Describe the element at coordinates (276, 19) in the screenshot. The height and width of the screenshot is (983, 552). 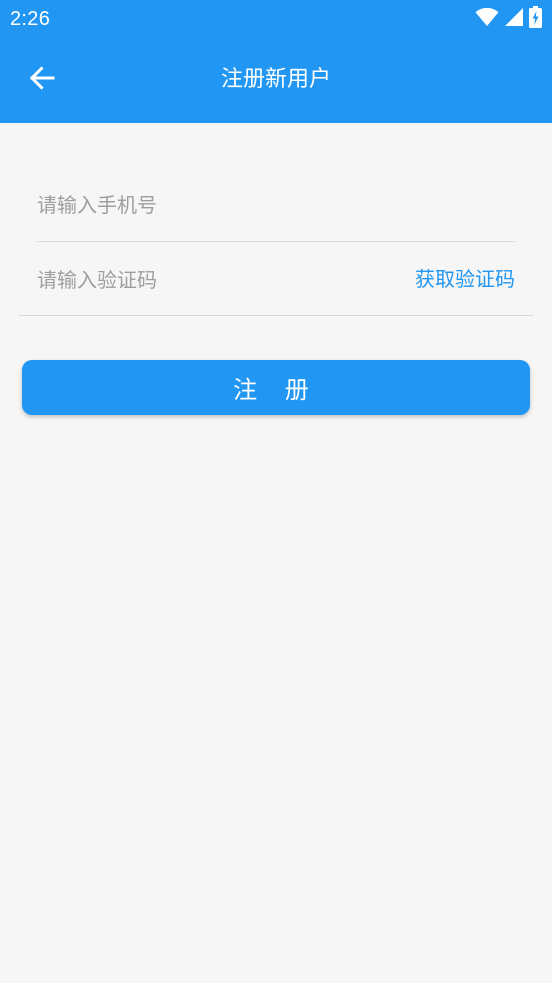
I see `status-bar: 2:26` at that location.